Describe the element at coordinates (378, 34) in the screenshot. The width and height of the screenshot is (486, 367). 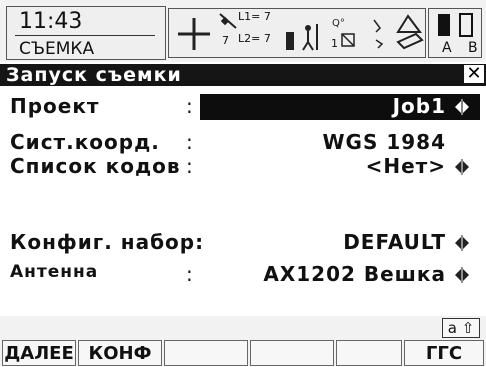
I see `link-icon` at that location.